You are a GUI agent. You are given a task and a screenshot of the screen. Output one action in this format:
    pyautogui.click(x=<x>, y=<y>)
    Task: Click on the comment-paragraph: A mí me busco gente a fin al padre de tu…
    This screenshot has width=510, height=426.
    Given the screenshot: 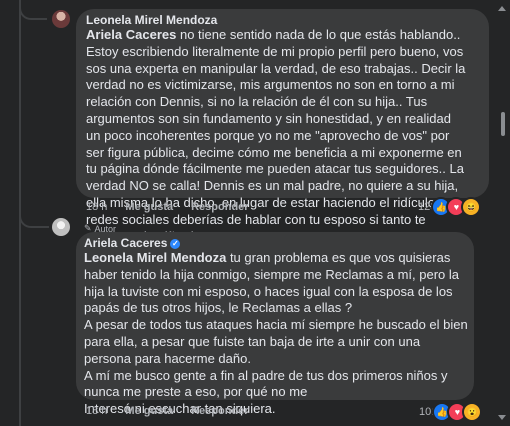 What is the action you would take?
    pyautogui.click(x=266, y=383)
    